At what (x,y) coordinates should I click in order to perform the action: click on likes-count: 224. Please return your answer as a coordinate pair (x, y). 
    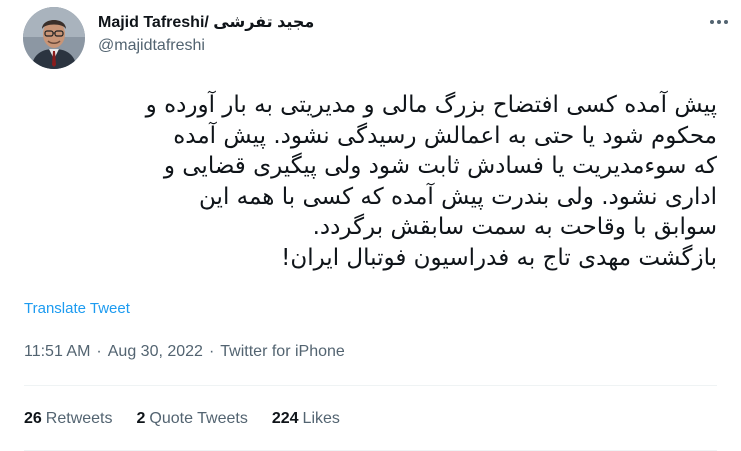
    Looking at the image, I should click on (285, 418).